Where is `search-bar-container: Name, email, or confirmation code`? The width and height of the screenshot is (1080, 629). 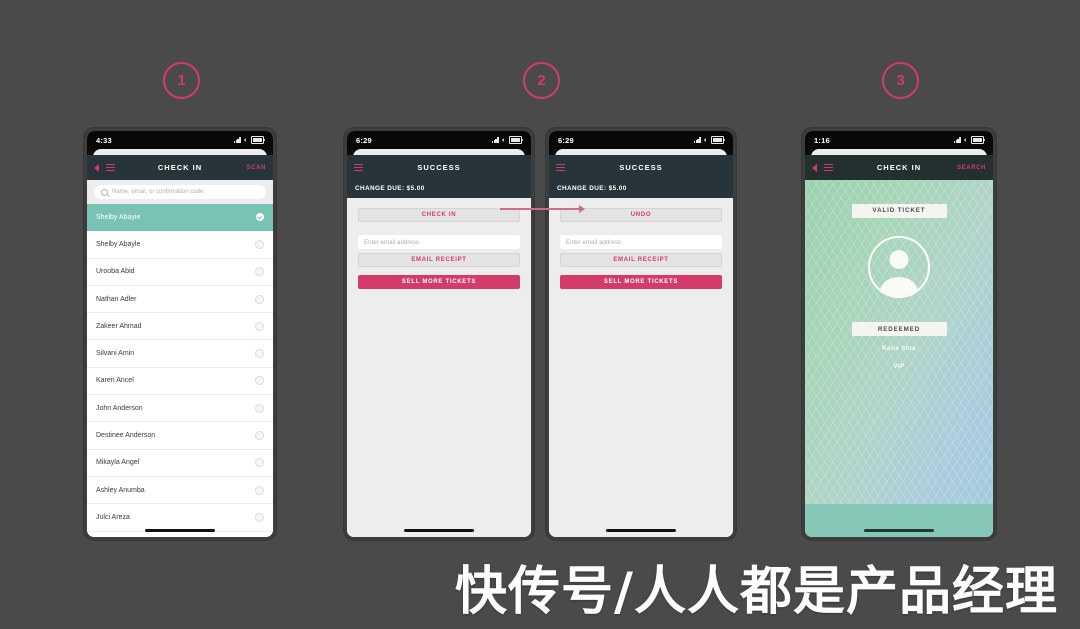
search-bar-container: Name, email, or confirmation code is located at coordinates (180, 192).